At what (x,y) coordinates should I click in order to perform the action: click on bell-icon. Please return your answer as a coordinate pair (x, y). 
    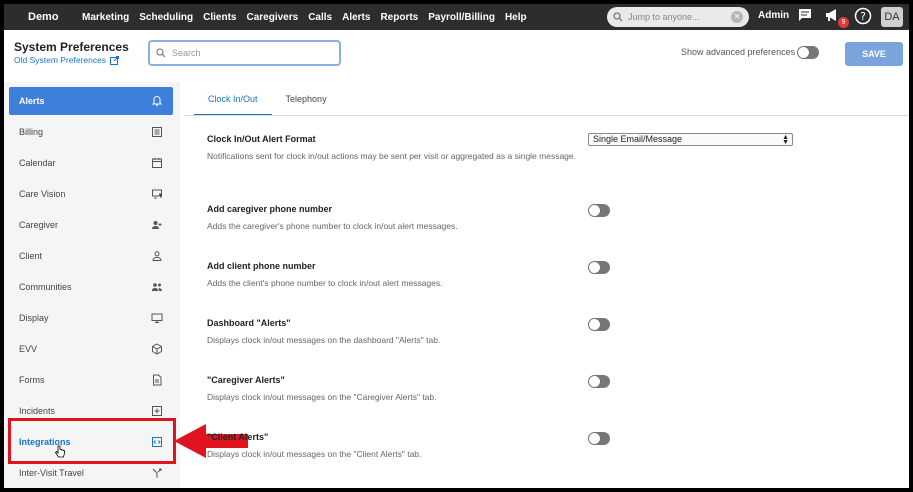
    Looking at the image, I should click on (157, 100).